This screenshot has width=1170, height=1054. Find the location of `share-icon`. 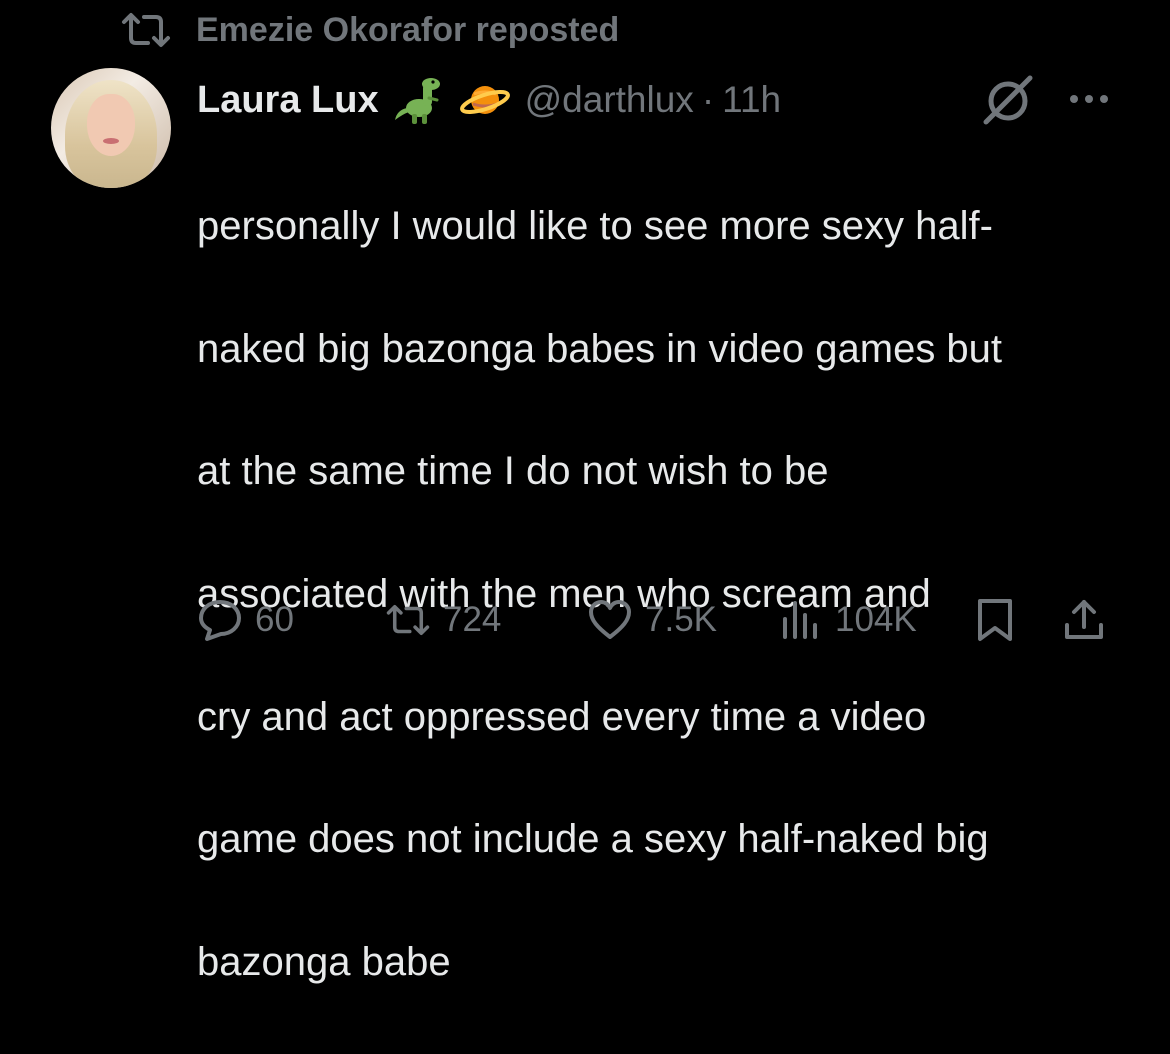

share-icon is located at coordinates (1084, 619).